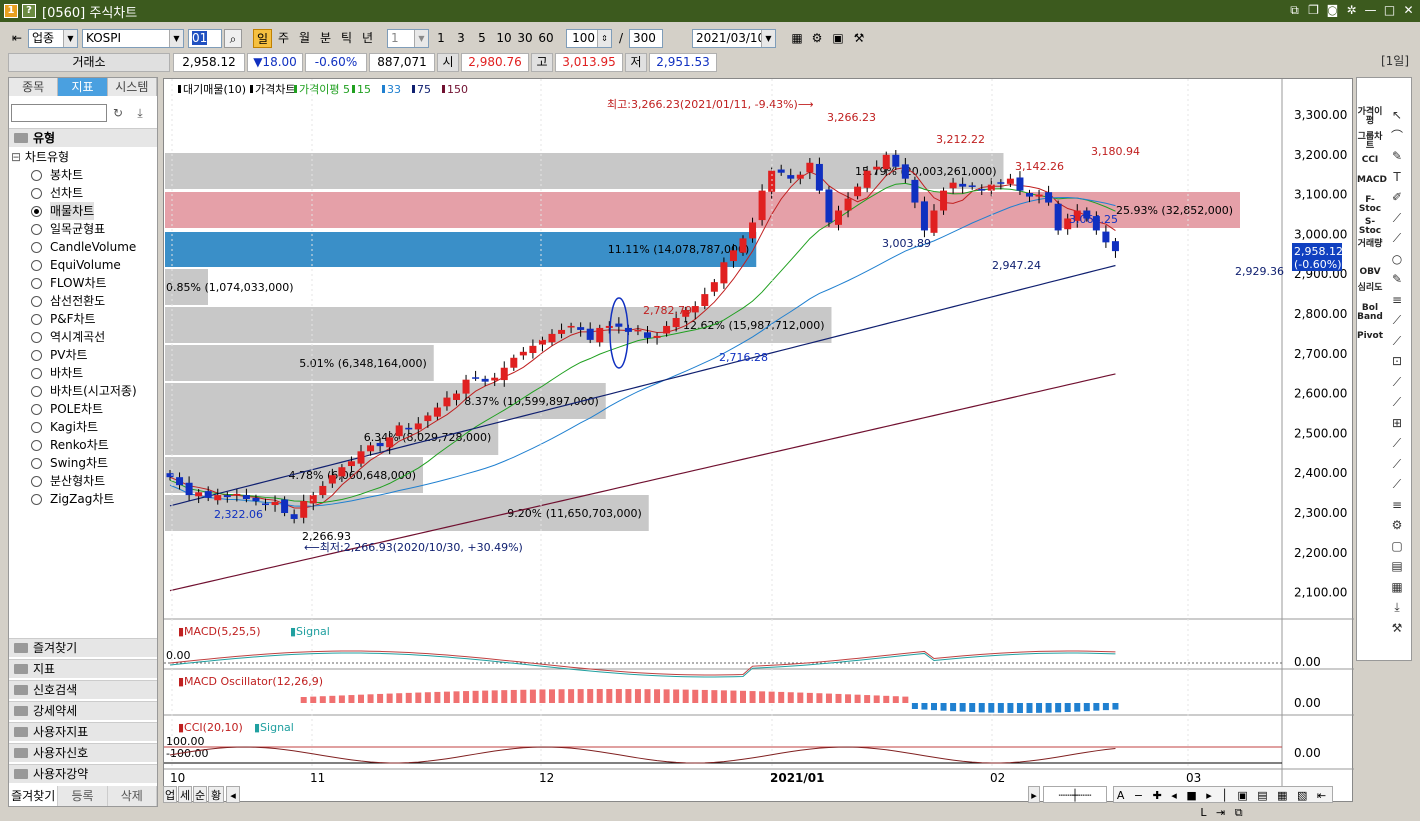  Describe the element at coordinates (604, 38) in the screenshot. I see `stepper-icon: ⇕` at that location.